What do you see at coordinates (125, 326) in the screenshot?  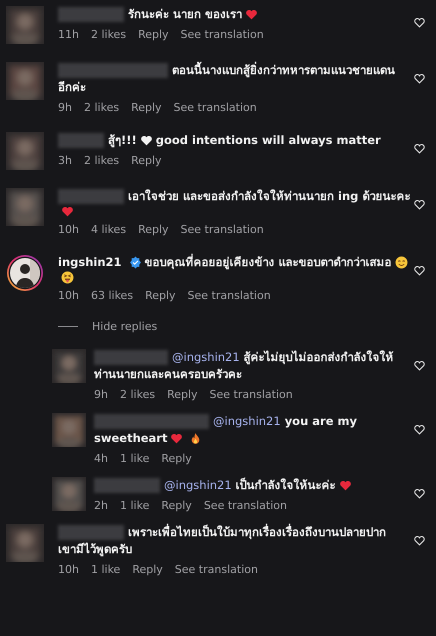 I see `hide-replies-button: Hide replies` at bounding box center [125, 326].